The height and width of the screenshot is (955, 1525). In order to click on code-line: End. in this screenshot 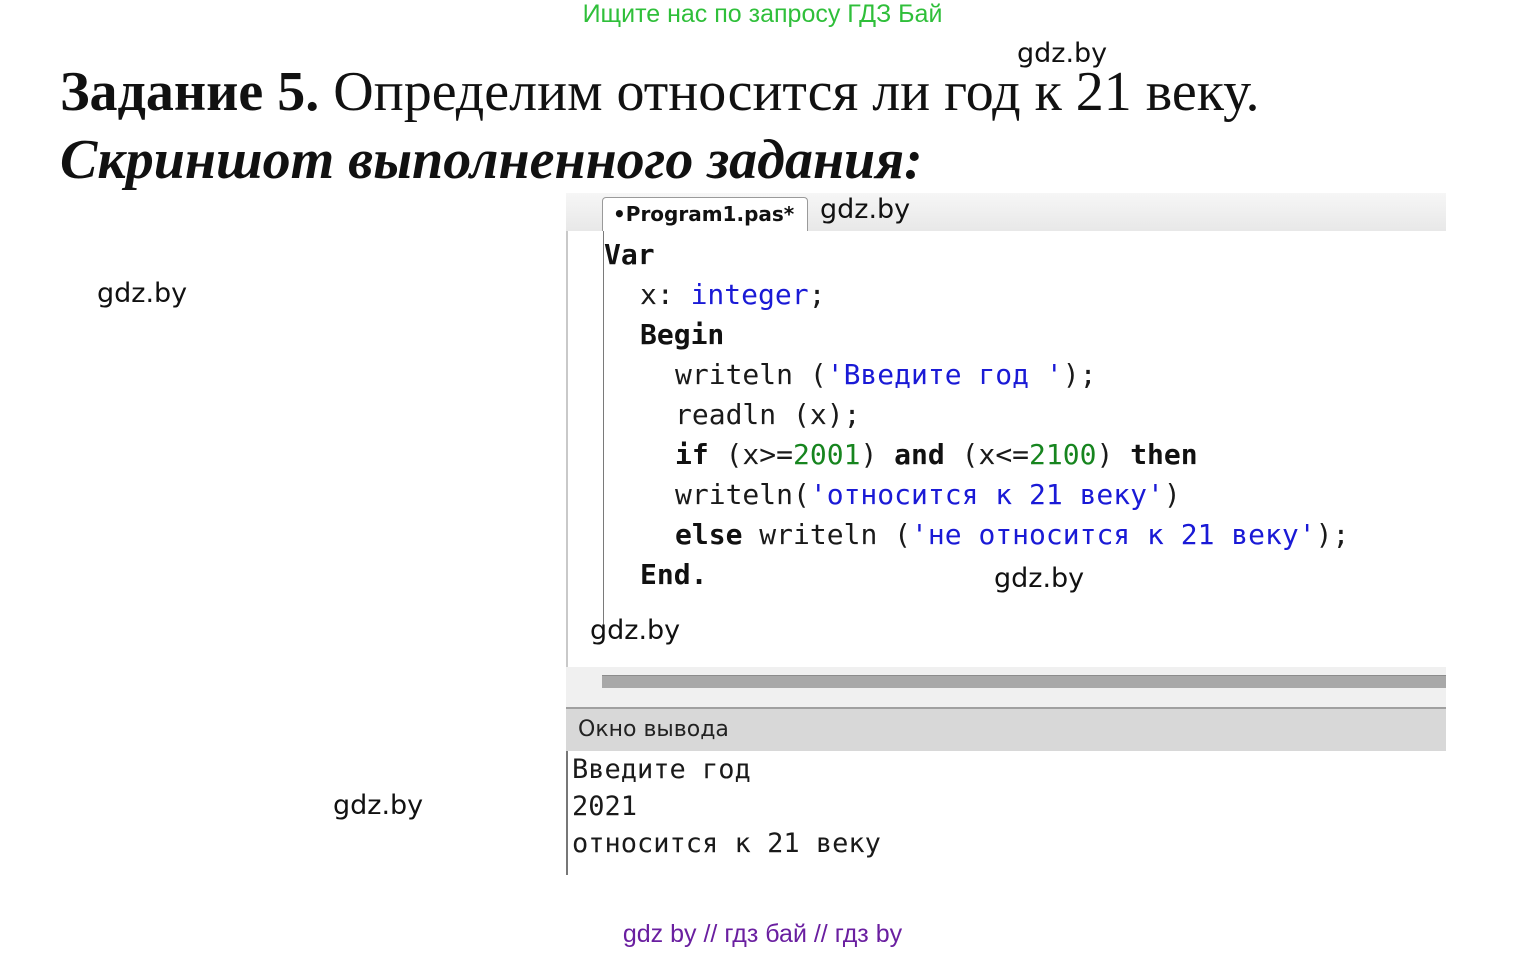, I will do `click(674, 574)`.